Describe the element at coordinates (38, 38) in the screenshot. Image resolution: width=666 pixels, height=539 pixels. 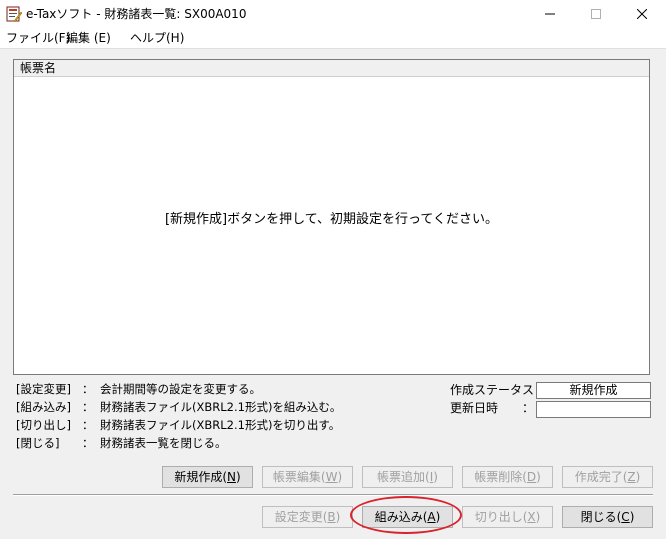
I see `menu-file: ファイル(F)` at that location.